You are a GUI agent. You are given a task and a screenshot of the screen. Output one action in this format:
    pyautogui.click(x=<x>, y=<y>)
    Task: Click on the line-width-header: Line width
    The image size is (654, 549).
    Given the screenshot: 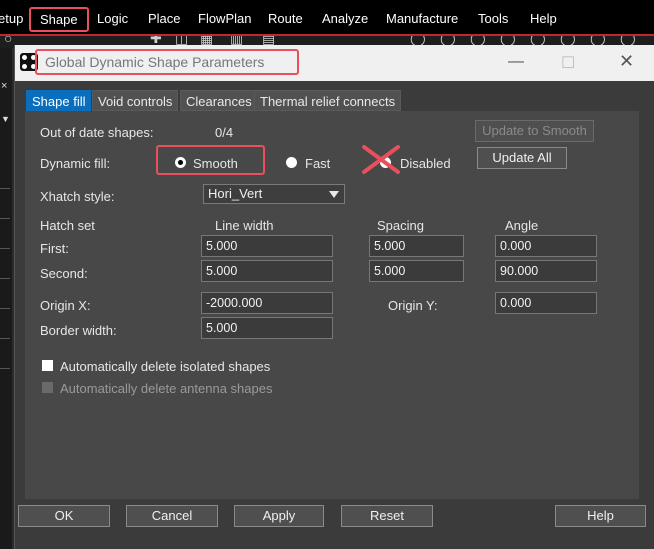 What is the action you would take?
    pyautogui.click(x=244, y=225)
    